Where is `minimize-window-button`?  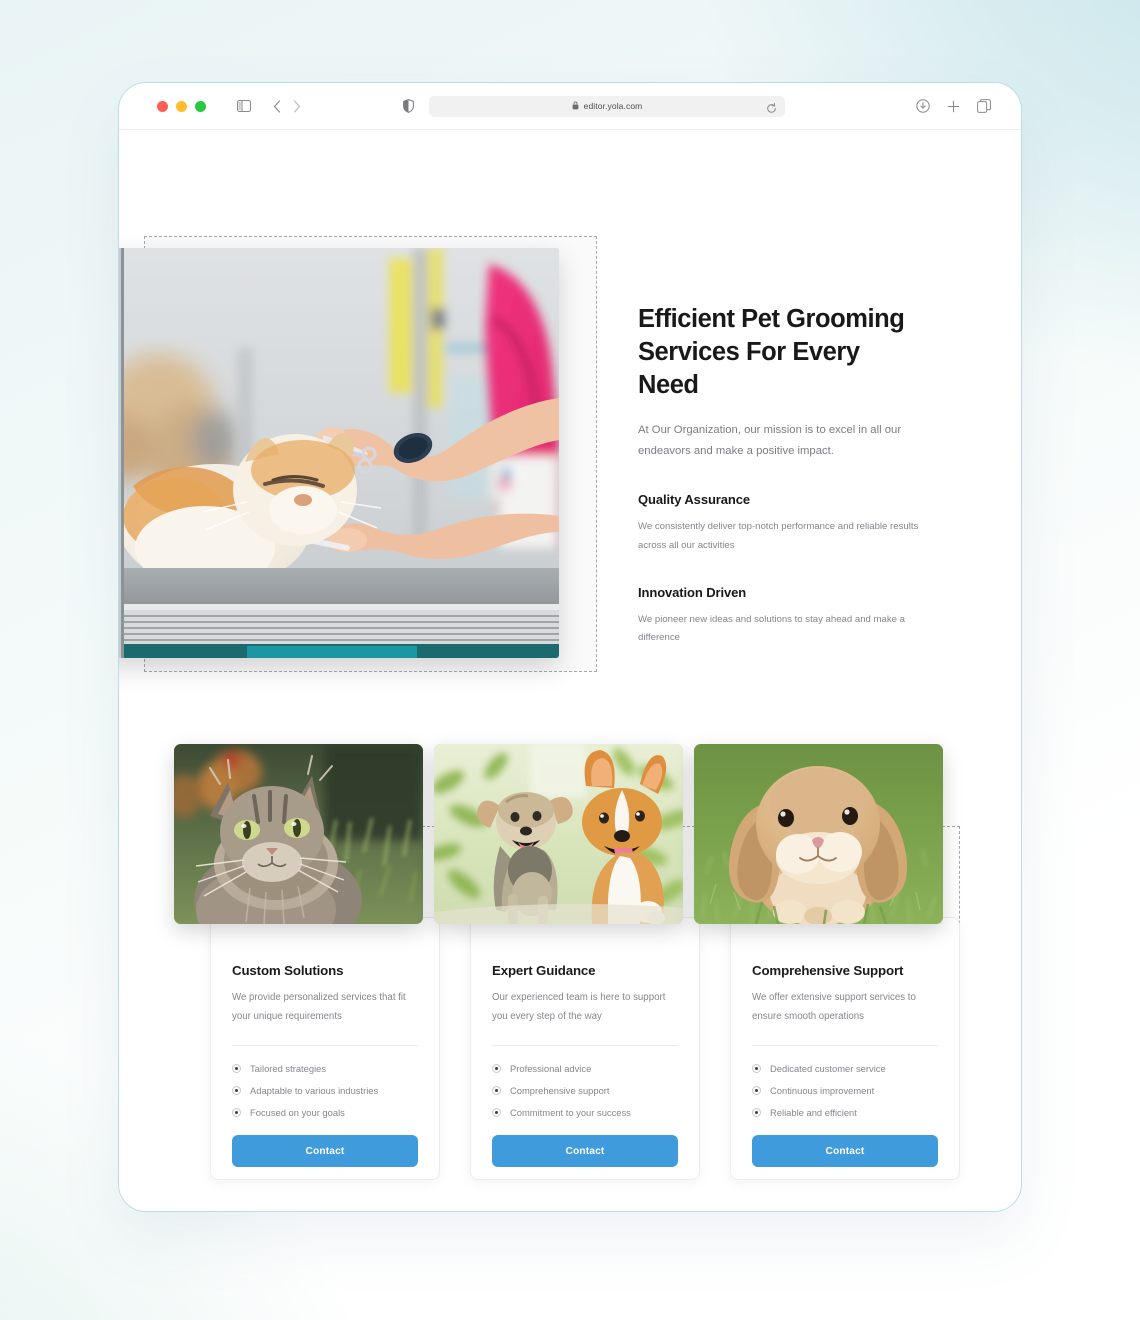
minimize-window-button is located at coordinates (181, 106).